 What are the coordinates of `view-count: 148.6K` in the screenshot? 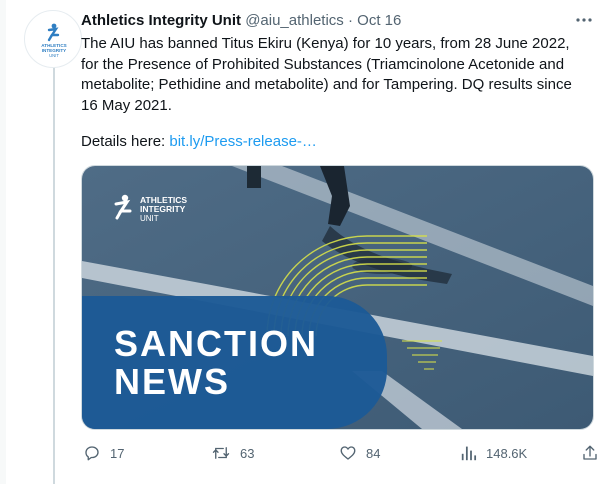 It's located at (507, 453).